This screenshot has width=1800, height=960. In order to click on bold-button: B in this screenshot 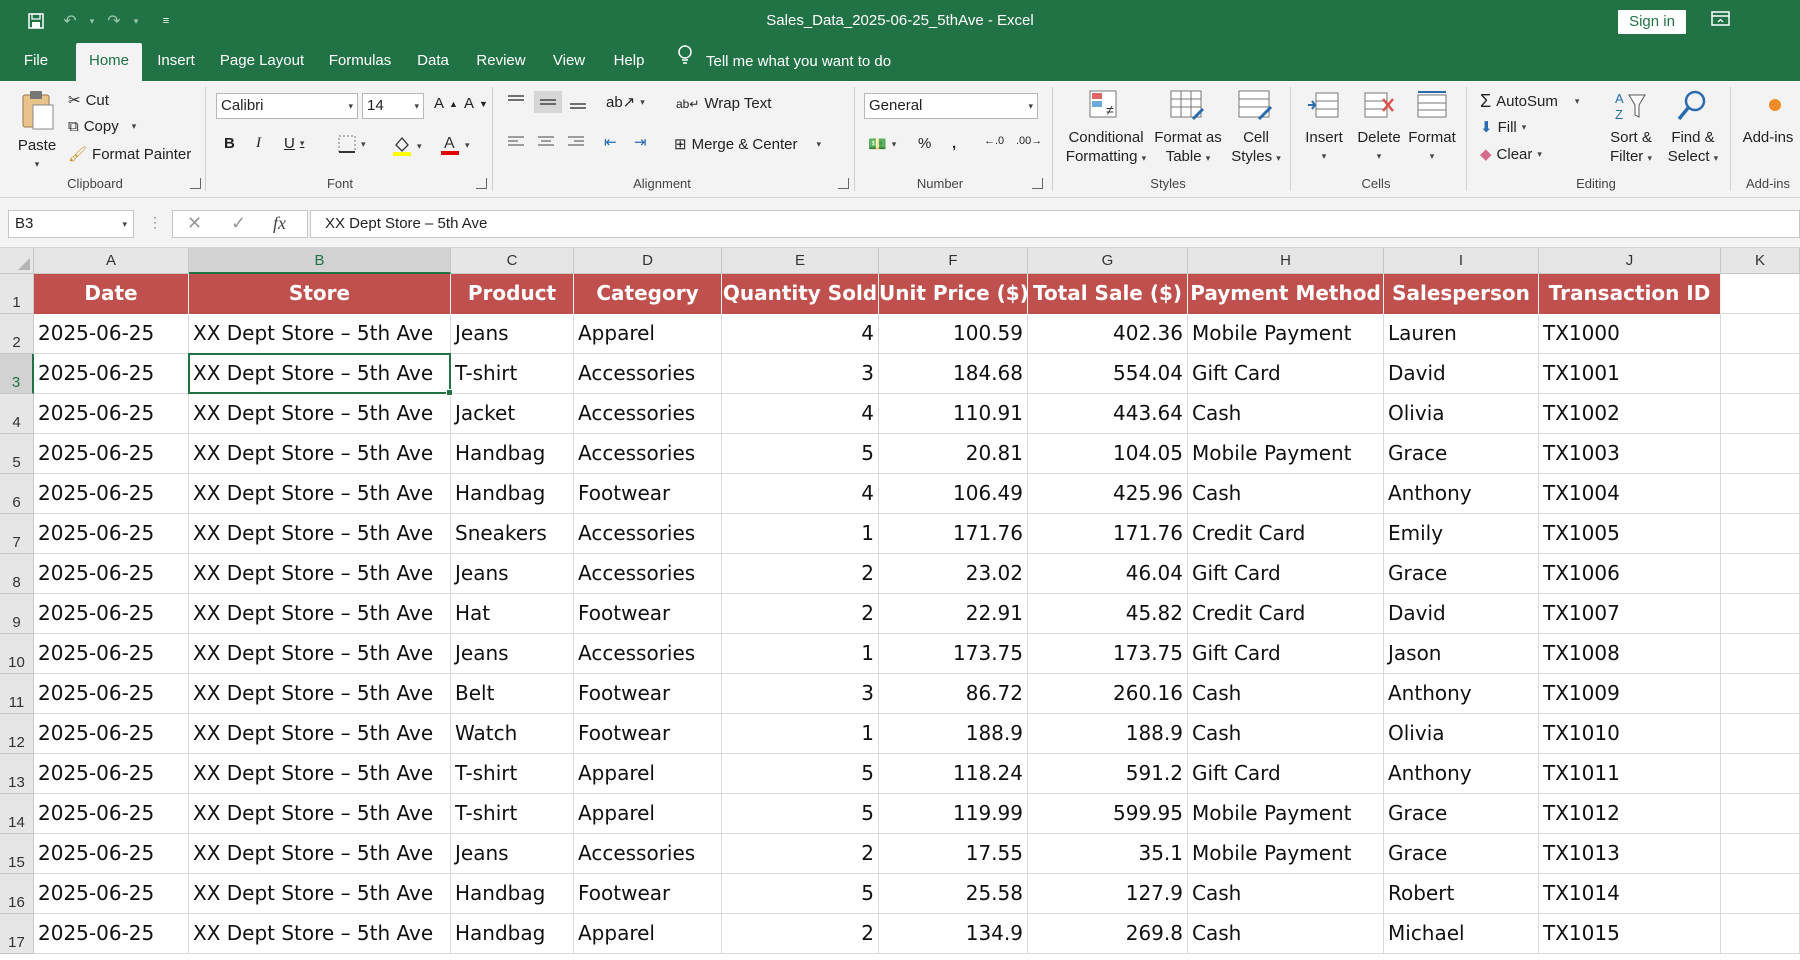, I will do `click(229, 143)`.